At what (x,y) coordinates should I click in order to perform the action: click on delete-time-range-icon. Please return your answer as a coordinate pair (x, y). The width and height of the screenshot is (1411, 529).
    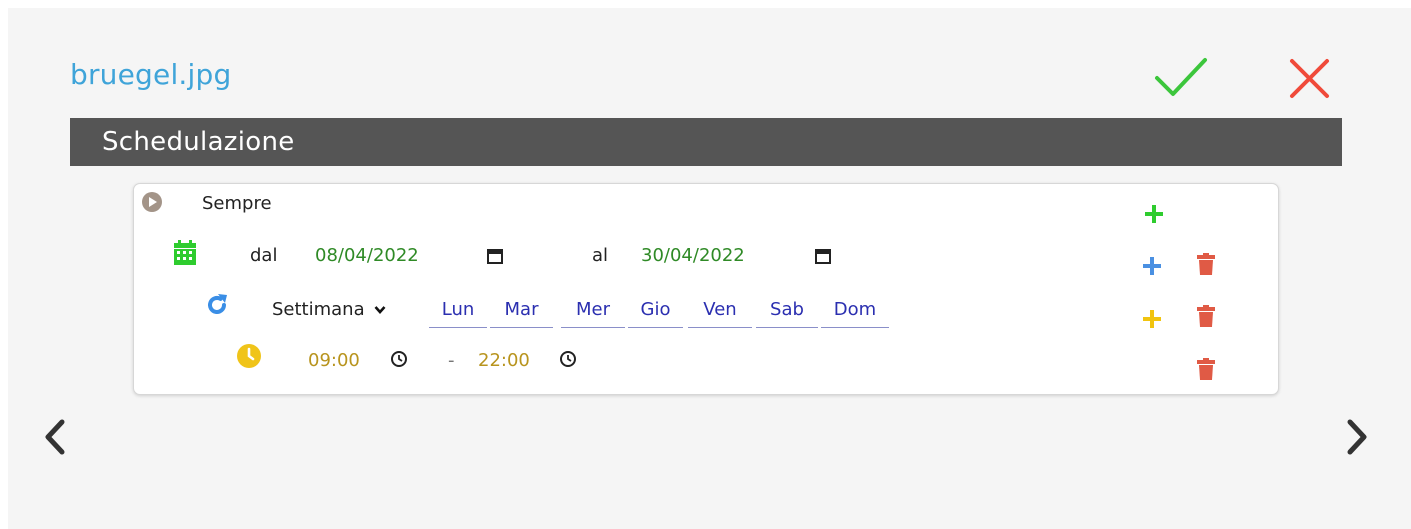
    Looking at the image, I should click on (1206, 369).